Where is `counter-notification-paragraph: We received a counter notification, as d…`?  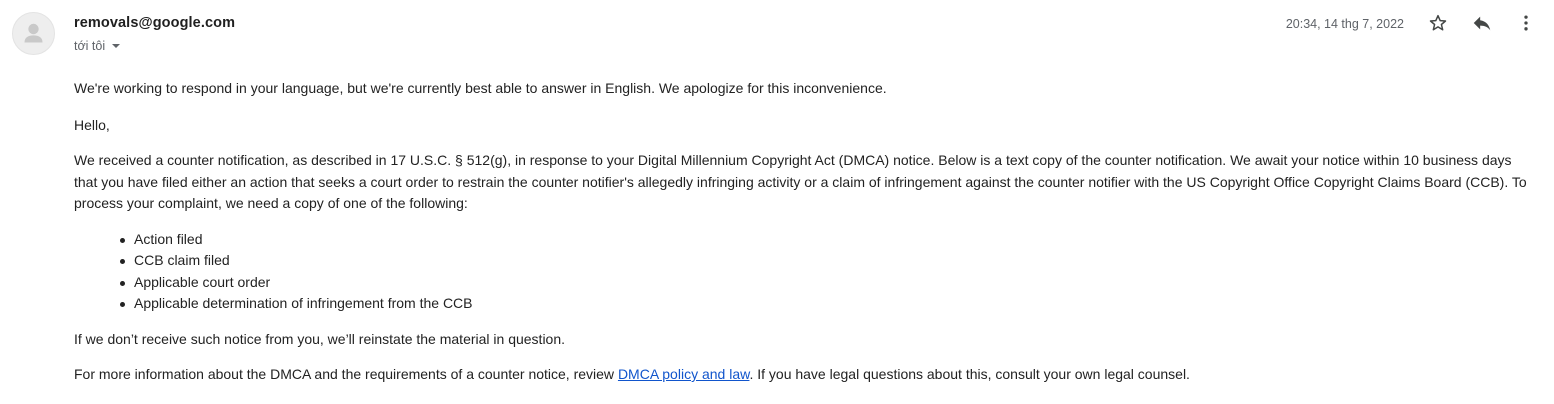 counter-notification-paragraph: We received a counter notification, as d… is located at coordinates (800, 181).